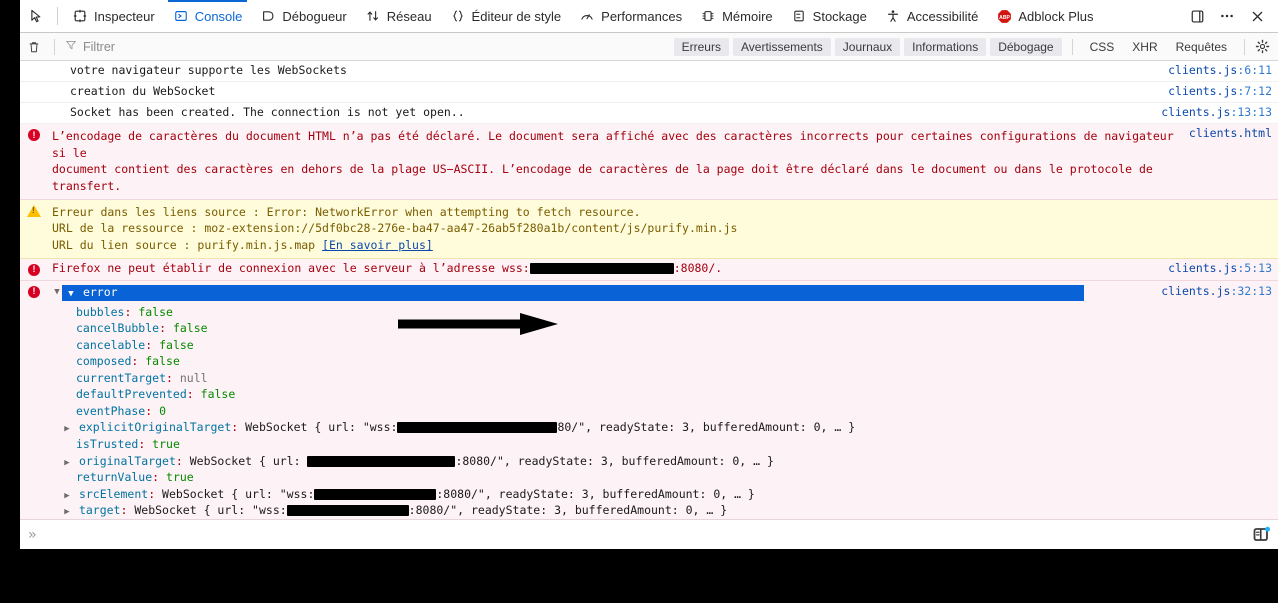 This screenshot has height=603, width=1278. What do you see at coordinates (34, 47) in the screenshot?
I see `trash-icon` at bounding box center [34, 47].